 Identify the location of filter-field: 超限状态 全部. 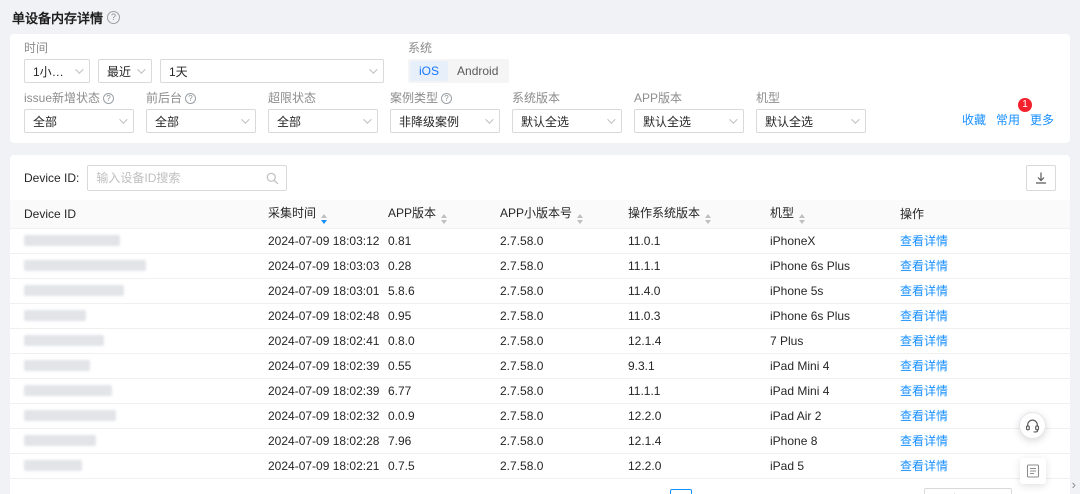
(323, 112).